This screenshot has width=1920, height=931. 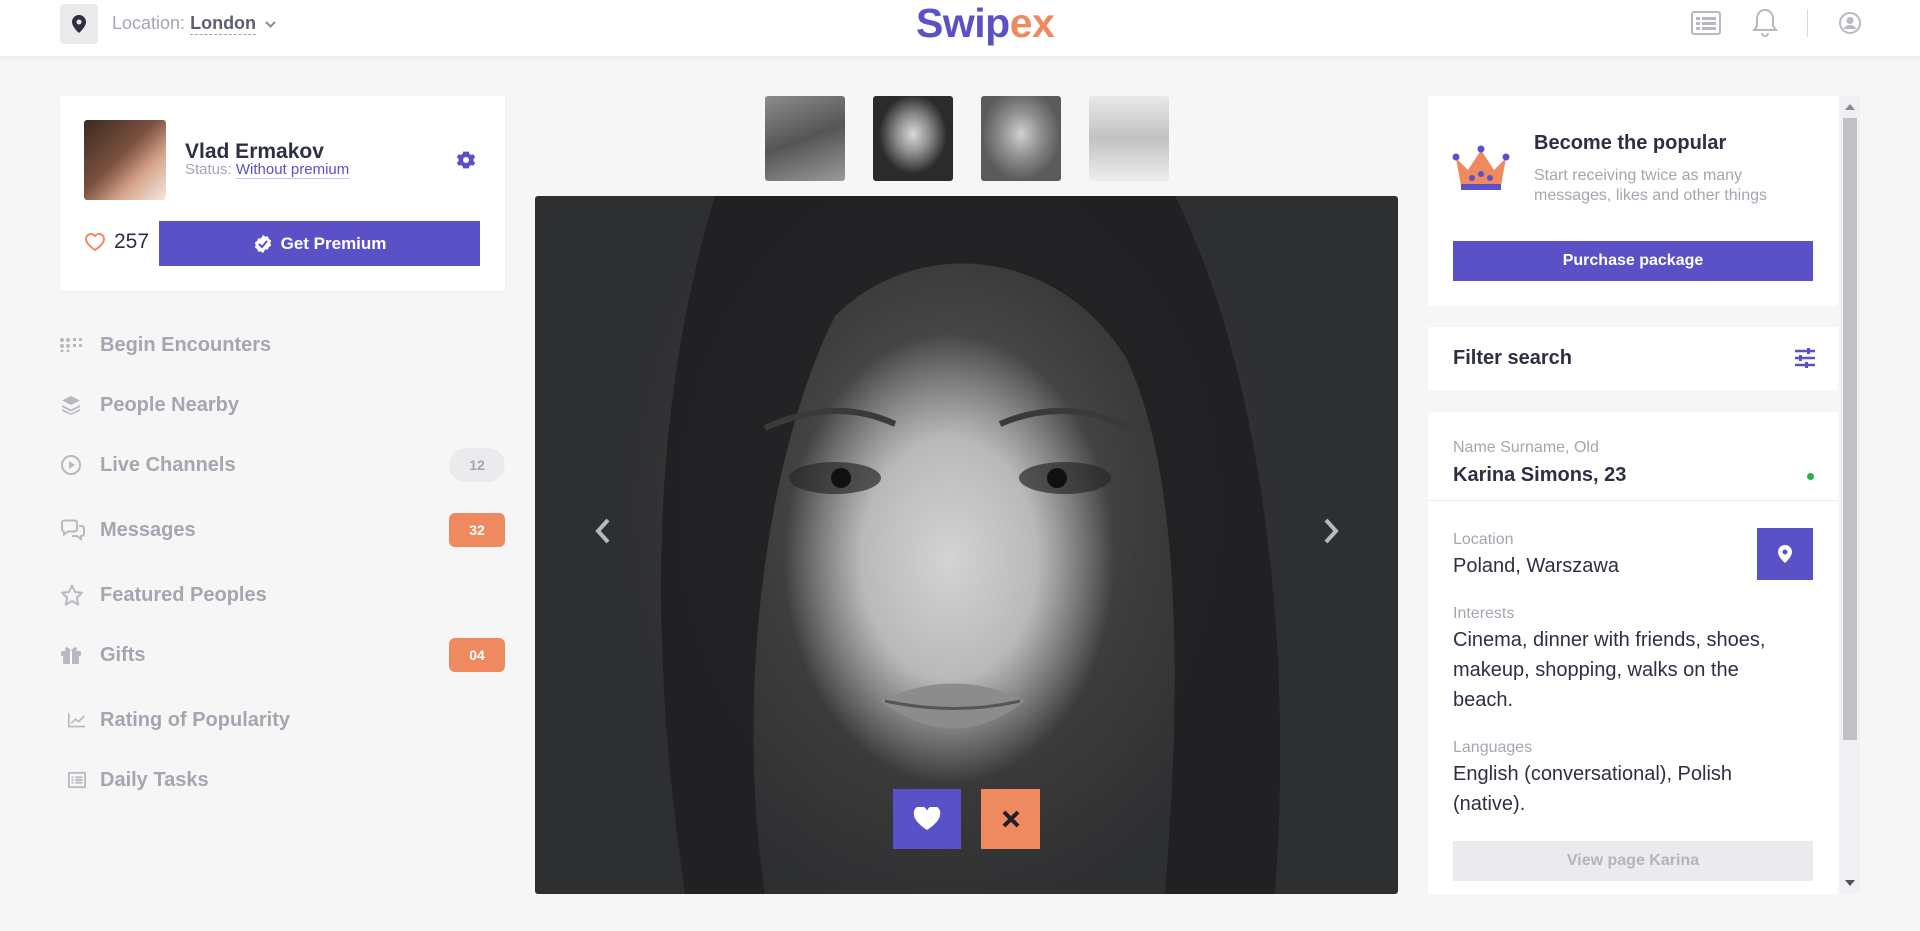 I want to click on like-button, so click(x=927, y=819).